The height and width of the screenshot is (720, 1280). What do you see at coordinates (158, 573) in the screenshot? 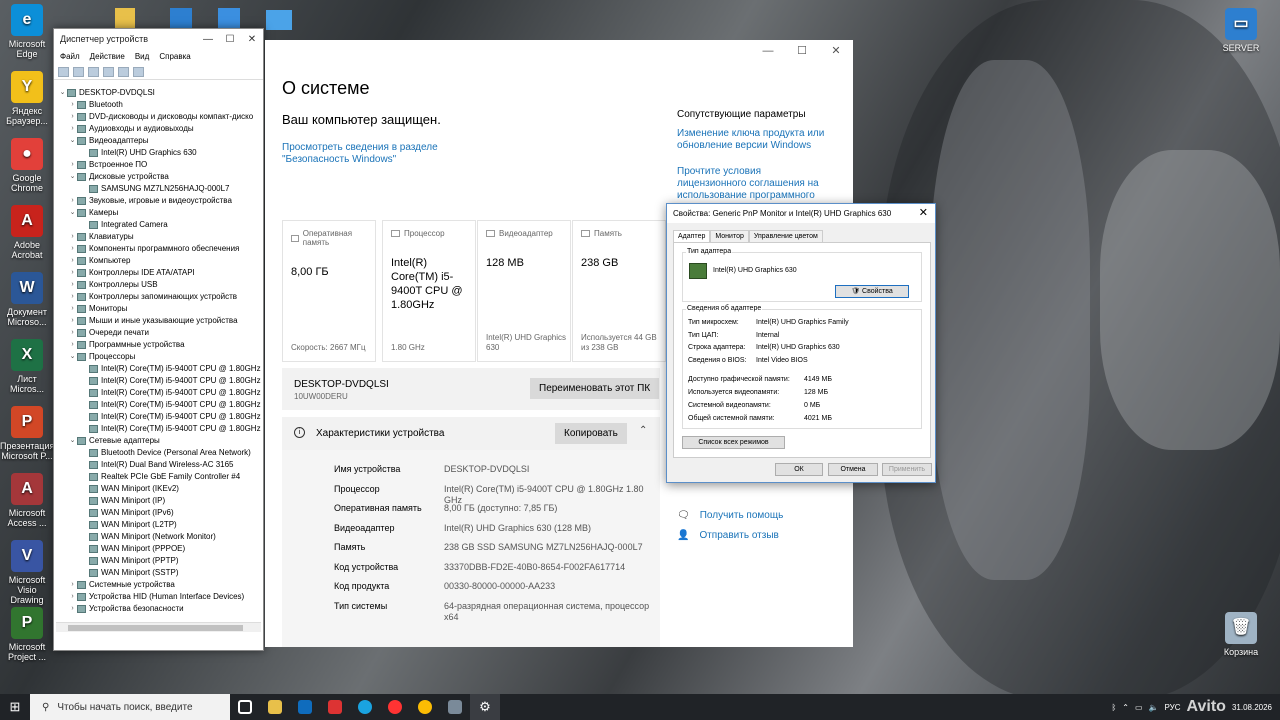
I see `tree-item: WAN Miniport (SSTP)` at bounding box center [158, 573].